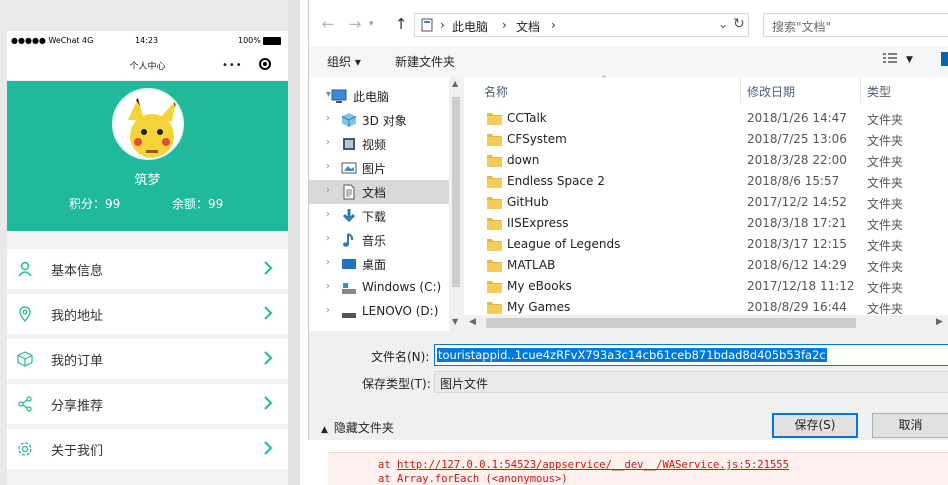  Describe the element at coordinates (802, 27) in the screenshot. I see `search-placeholder: 搜索"文档"` at that location.